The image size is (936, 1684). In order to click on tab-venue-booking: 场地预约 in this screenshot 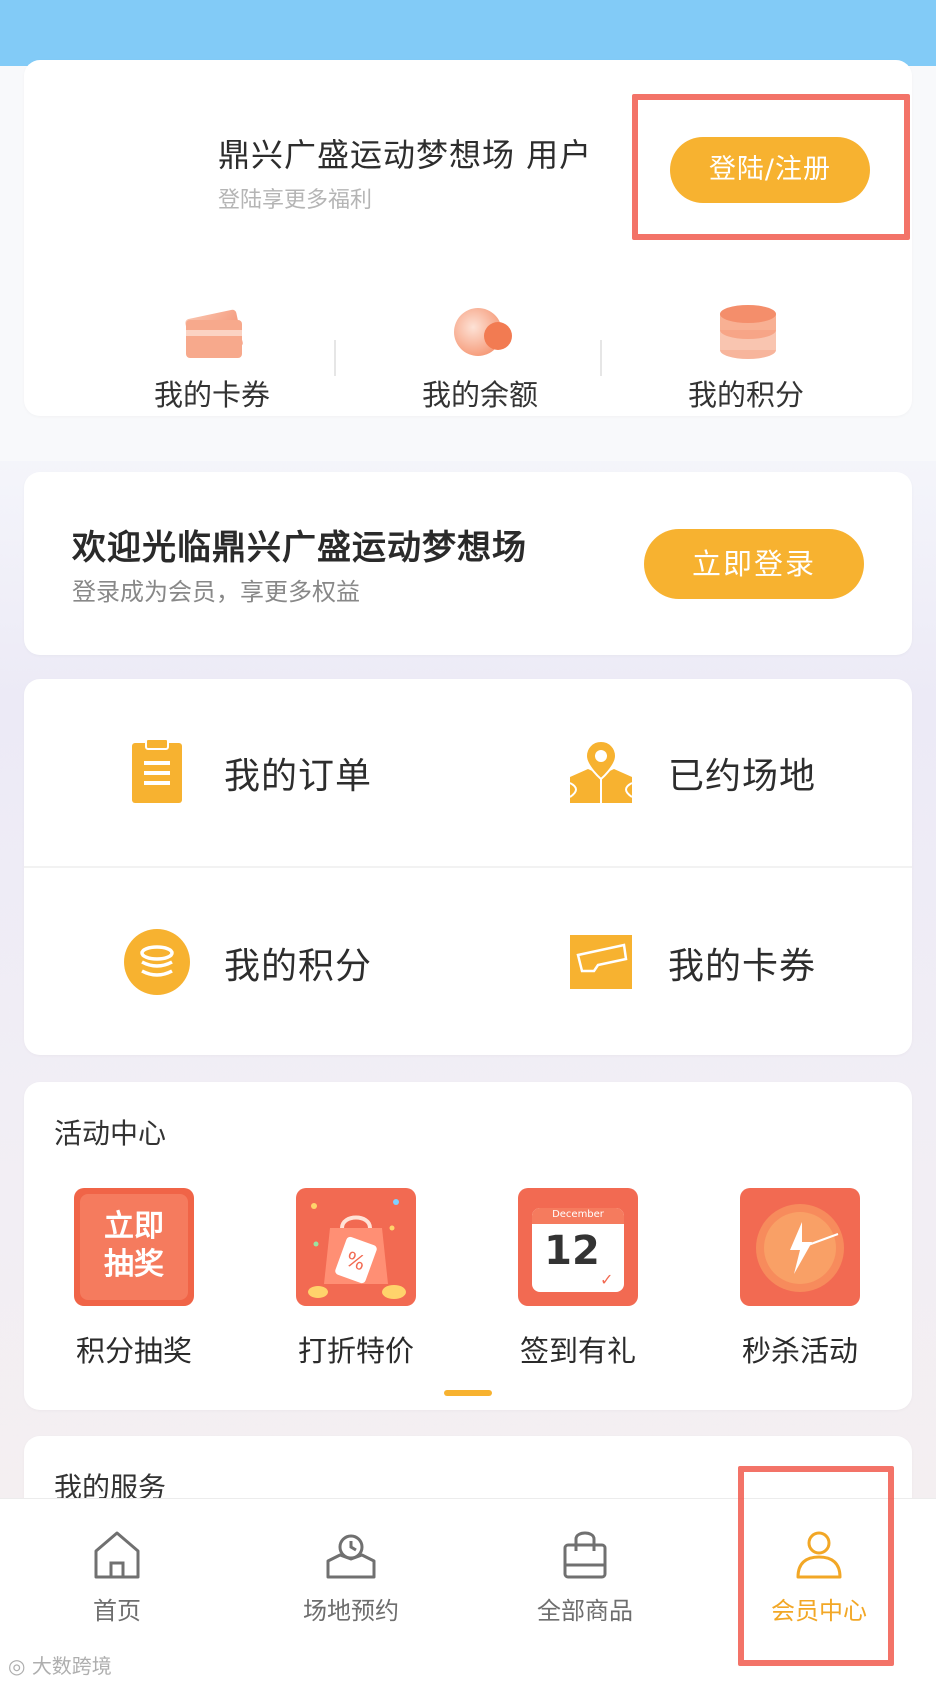, I will do `click(351, 1591)`.